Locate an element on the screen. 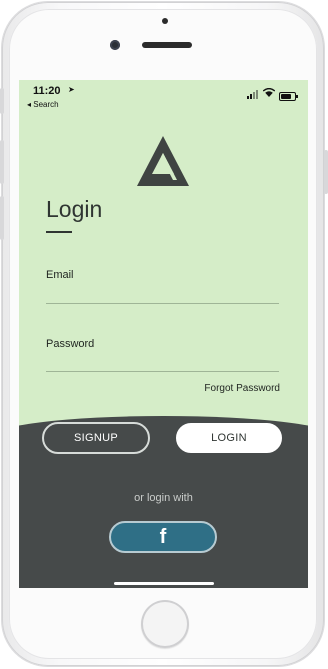  status-bar: 11:20 ➤ ◂ Search is located at coordinates (163, 96).